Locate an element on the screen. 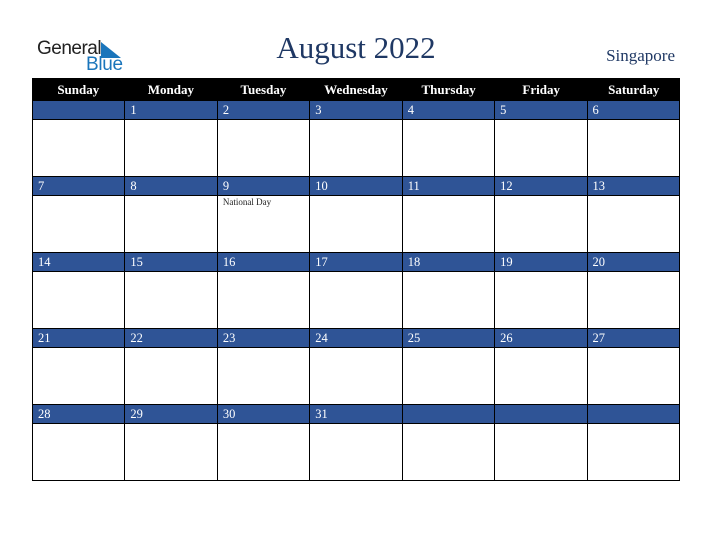  day-number: 3 is located at coordinates (356, 110).